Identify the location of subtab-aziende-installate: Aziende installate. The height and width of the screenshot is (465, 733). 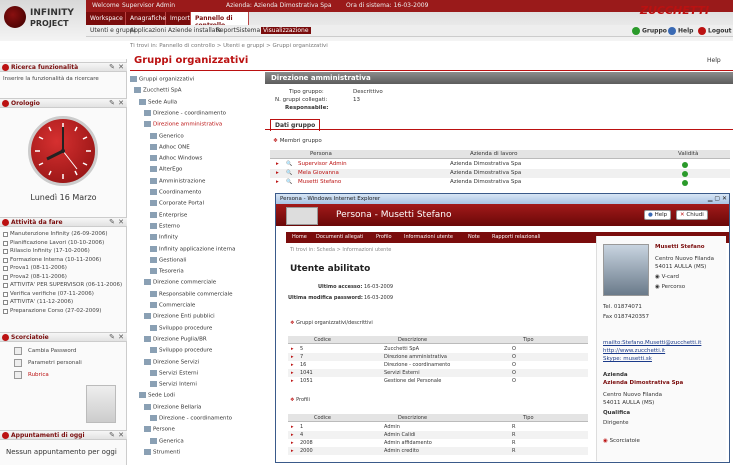
(195, 30).